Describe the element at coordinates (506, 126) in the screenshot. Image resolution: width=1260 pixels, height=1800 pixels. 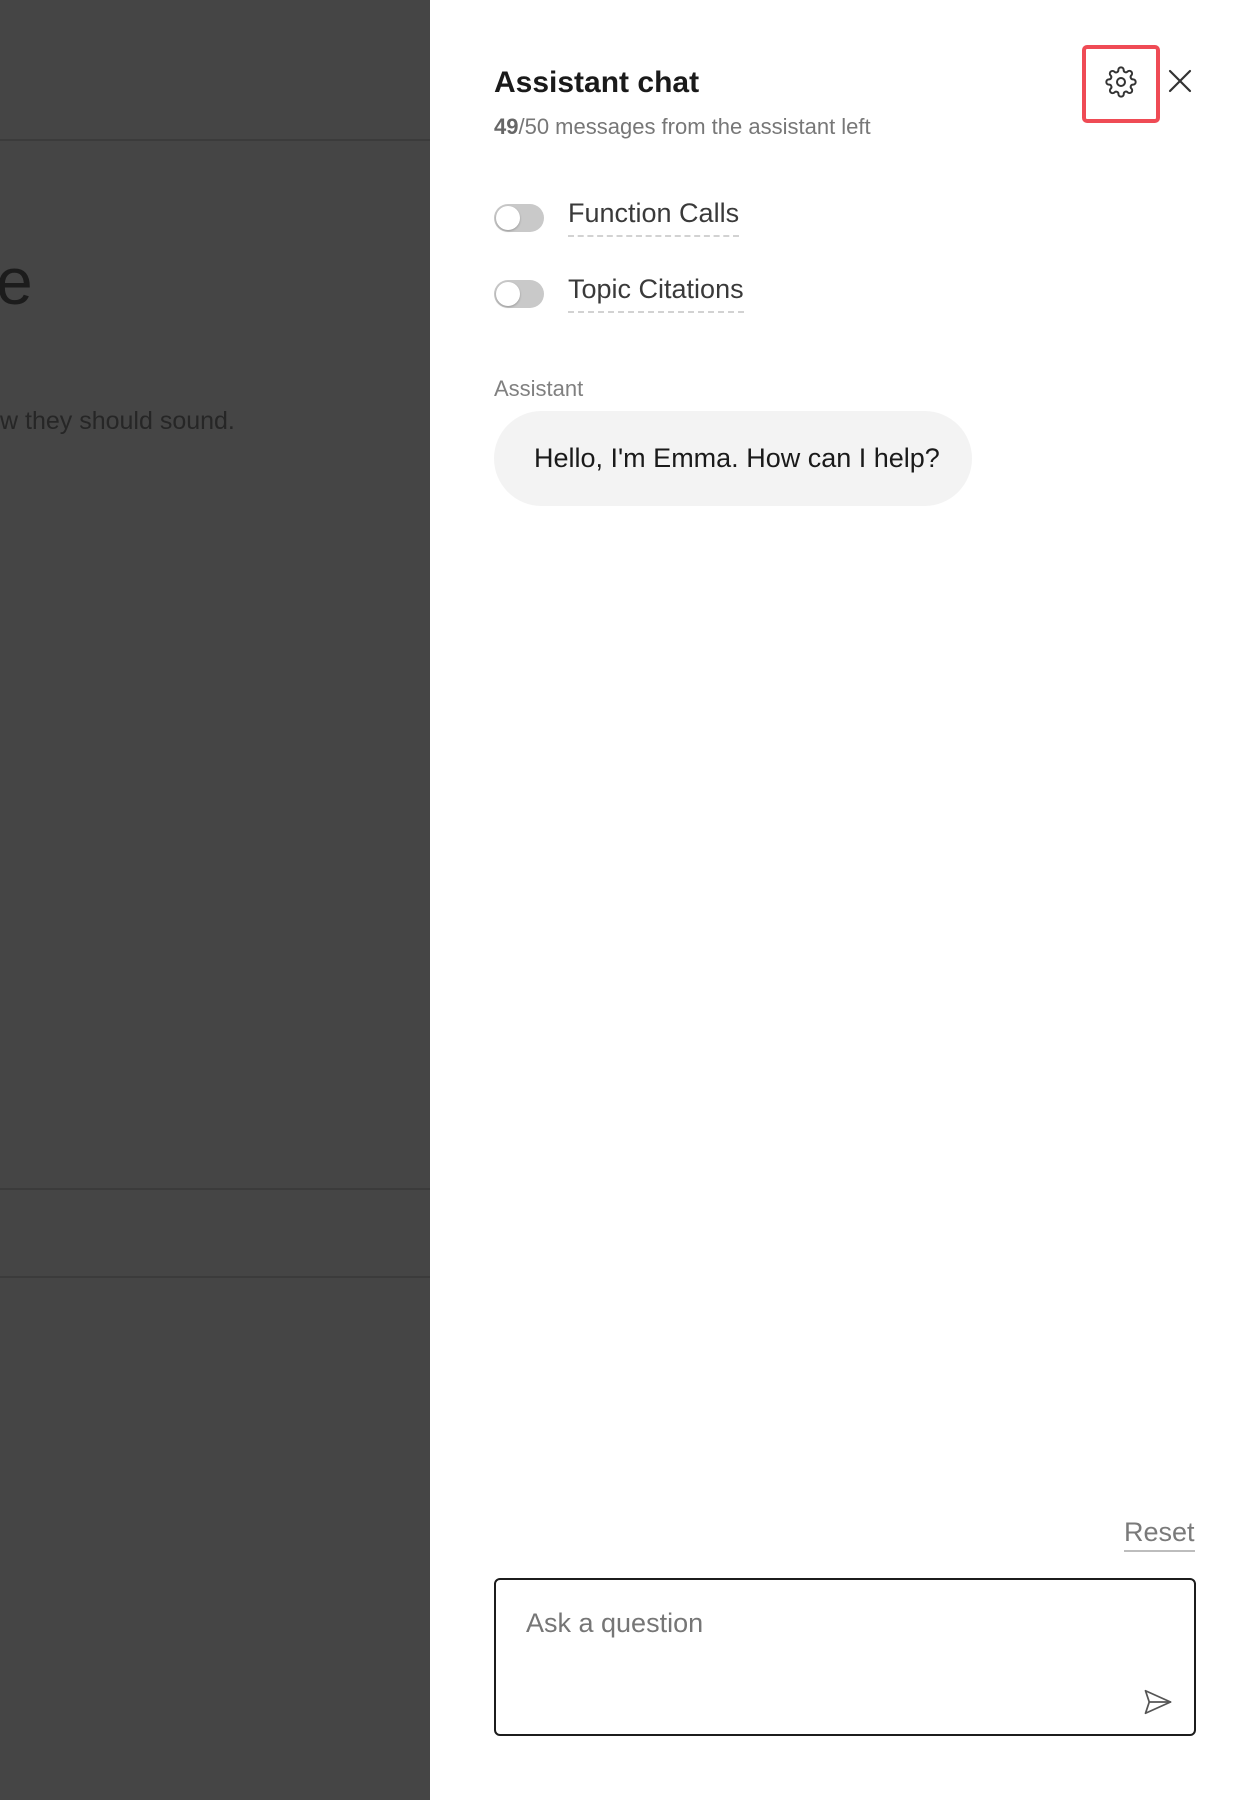
I see `quota-used: 49` at that location.